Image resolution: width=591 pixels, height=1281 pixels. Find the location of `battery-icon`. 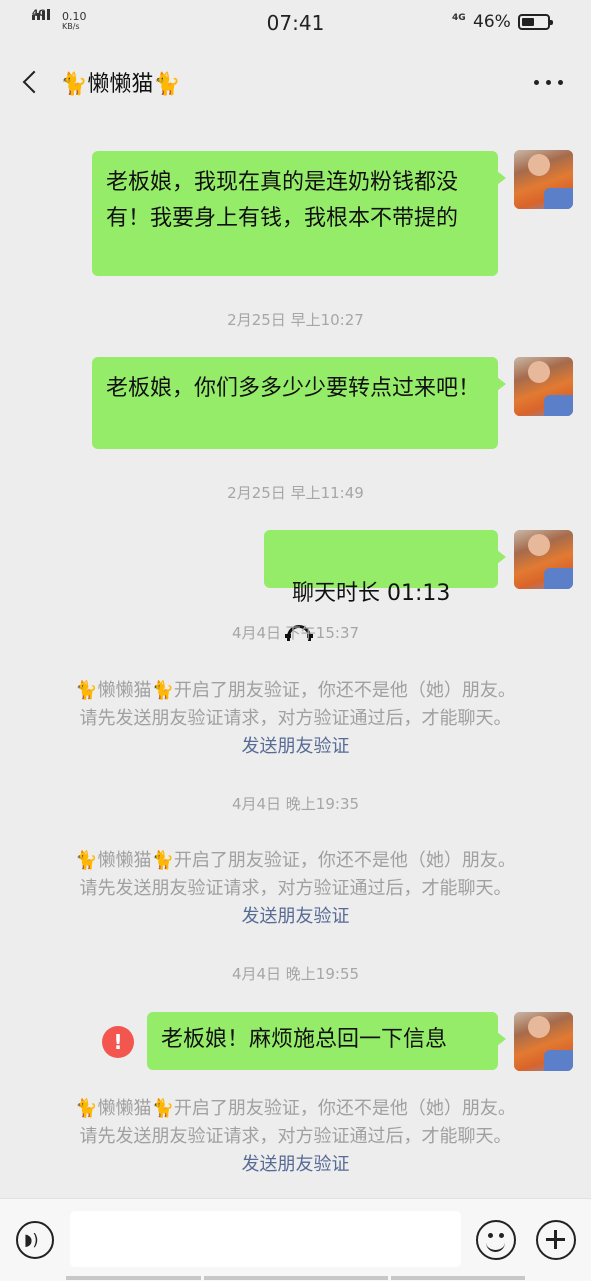

battery-icon is located at coordinates (535, 22).